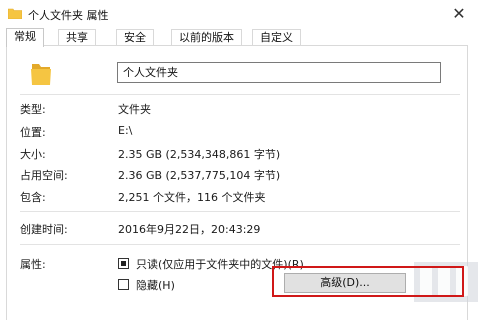 Image resolution: width=480 pixels, height=320 pixels. What do you see at coordinates (276, 37) in the screenshot?
I see `tab-customize: 自定义` at bounding box center [276, 37].